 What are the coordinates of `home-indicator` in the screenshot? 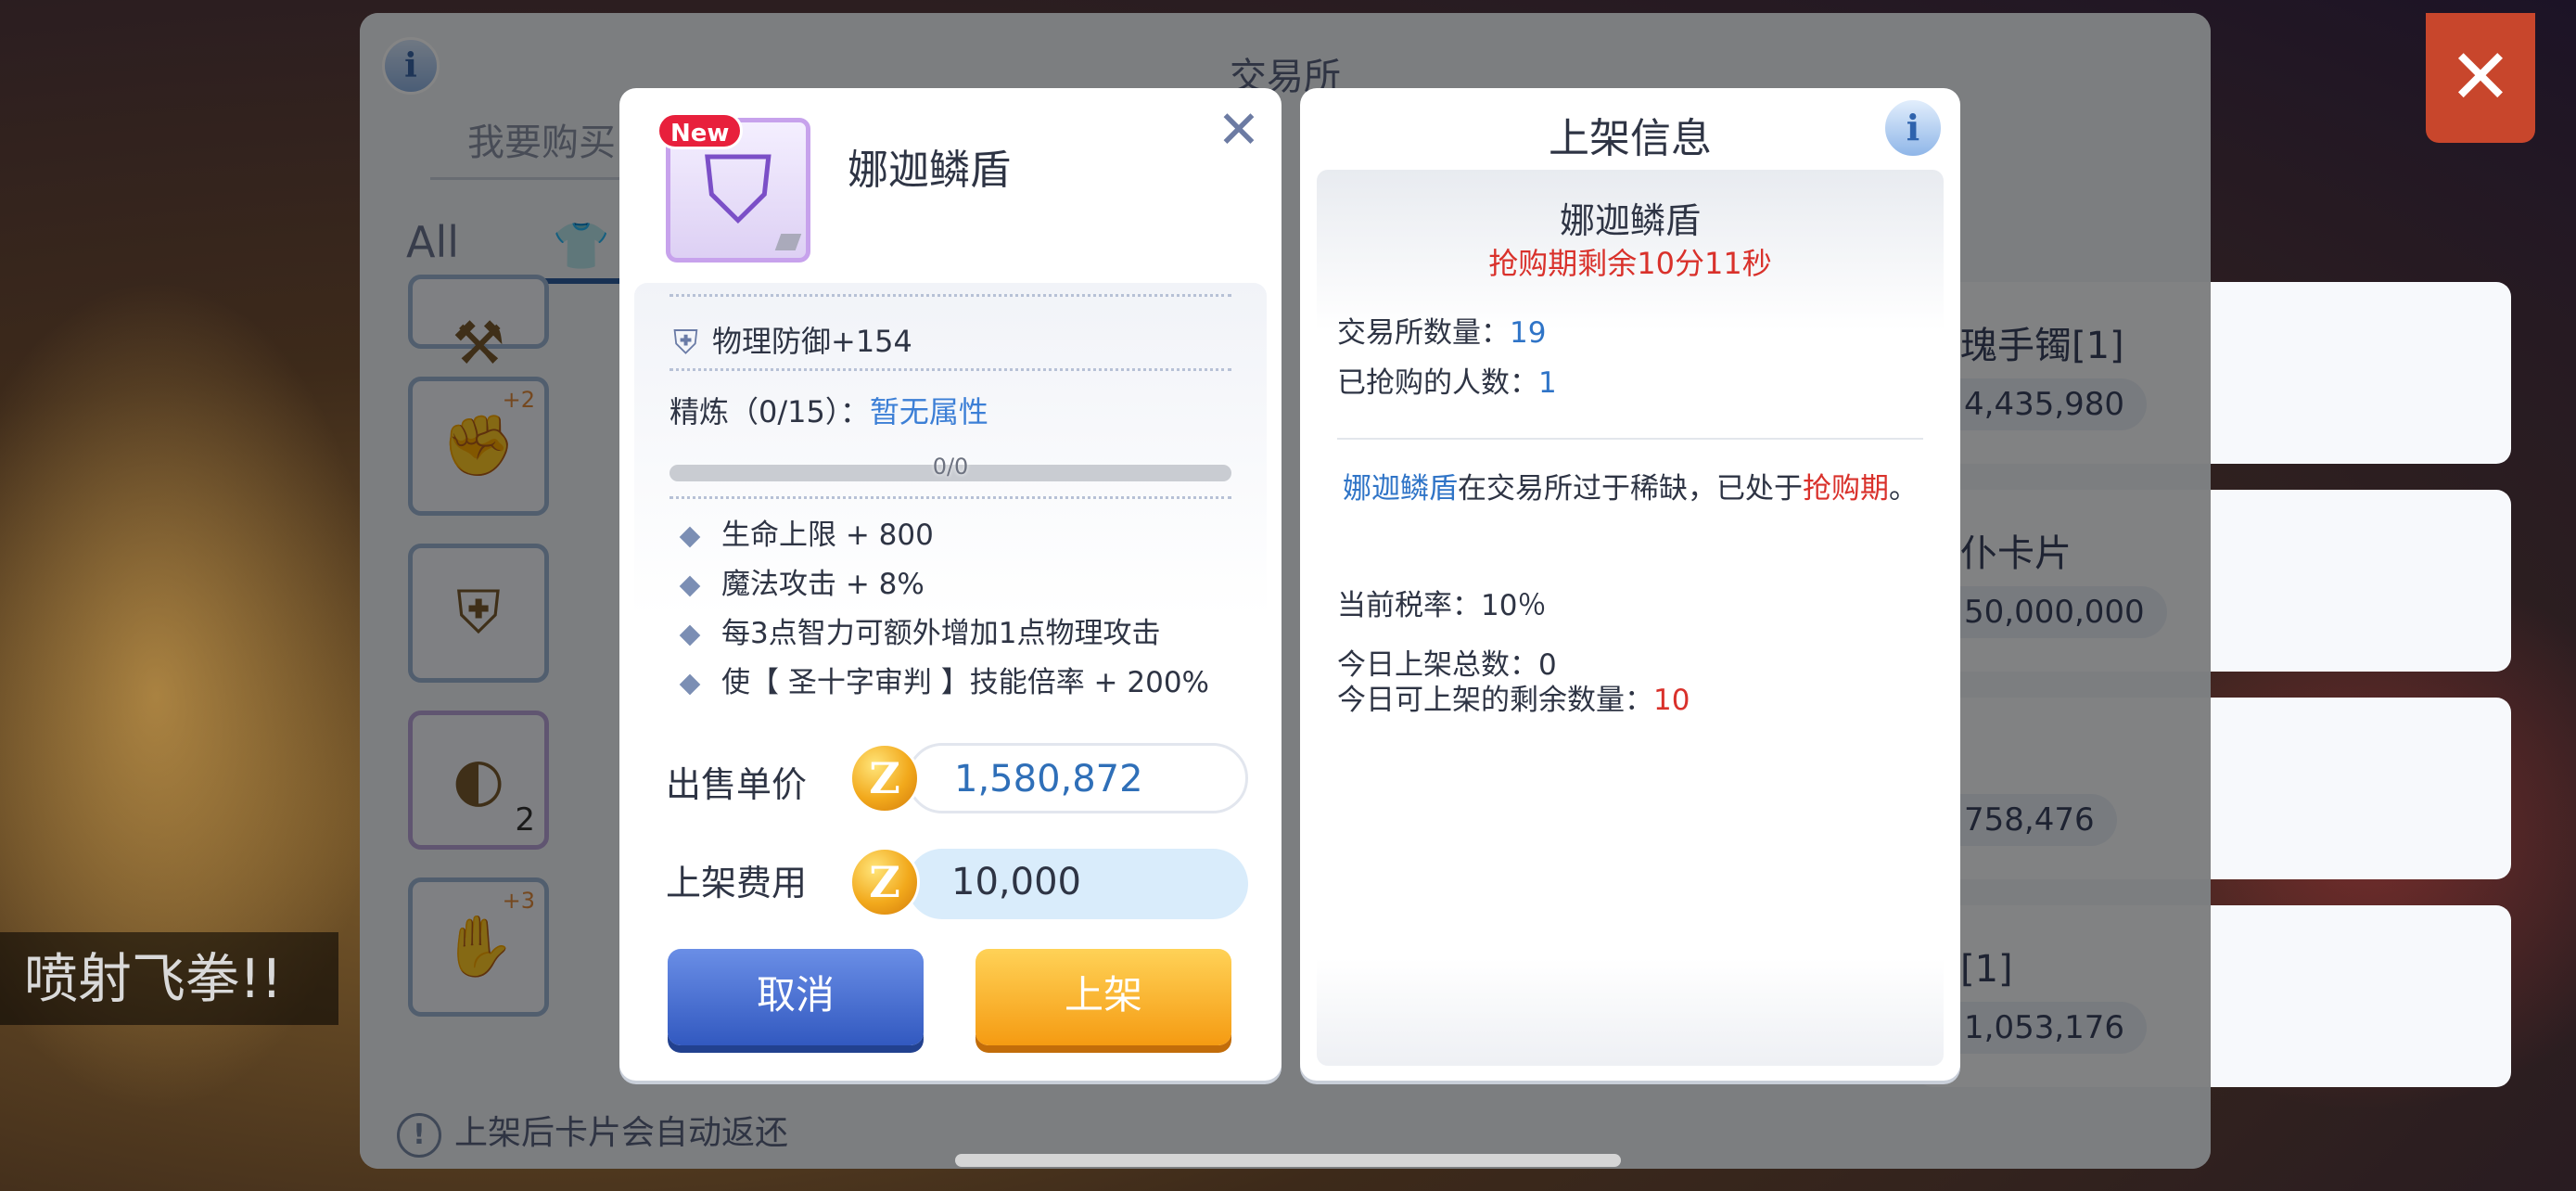 It's located at (1288, 1160).